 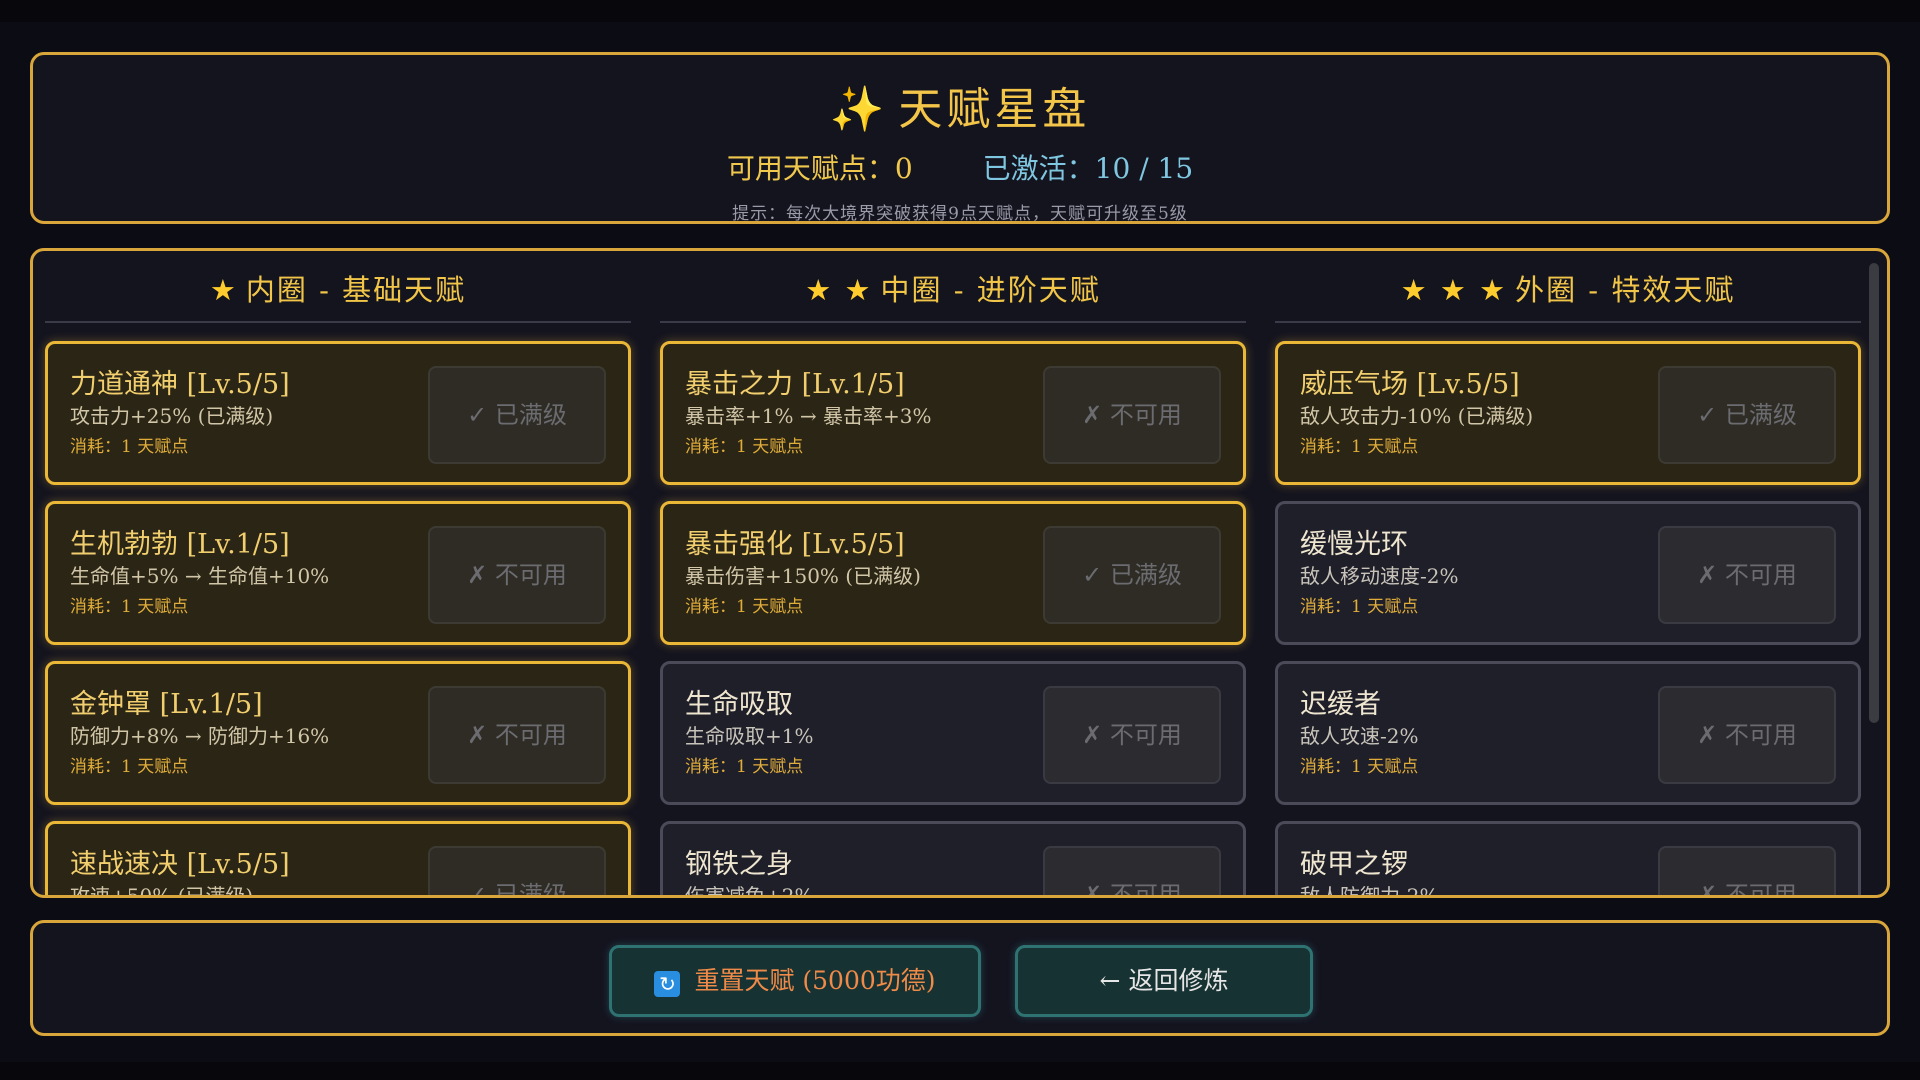 What do you see at coordinates (960, 11) in the screenshot?
I see `top-bar` at bounding box center [960, 11].